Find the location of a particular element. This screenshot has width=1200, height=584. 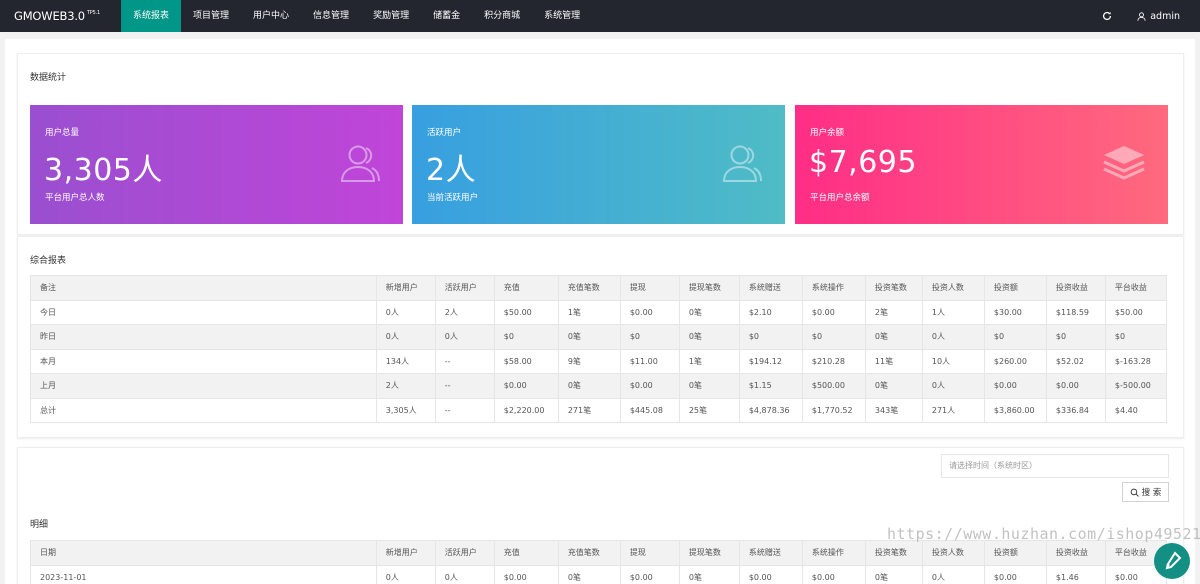

table-cell: 今日 is located at coordinates (203, 312).